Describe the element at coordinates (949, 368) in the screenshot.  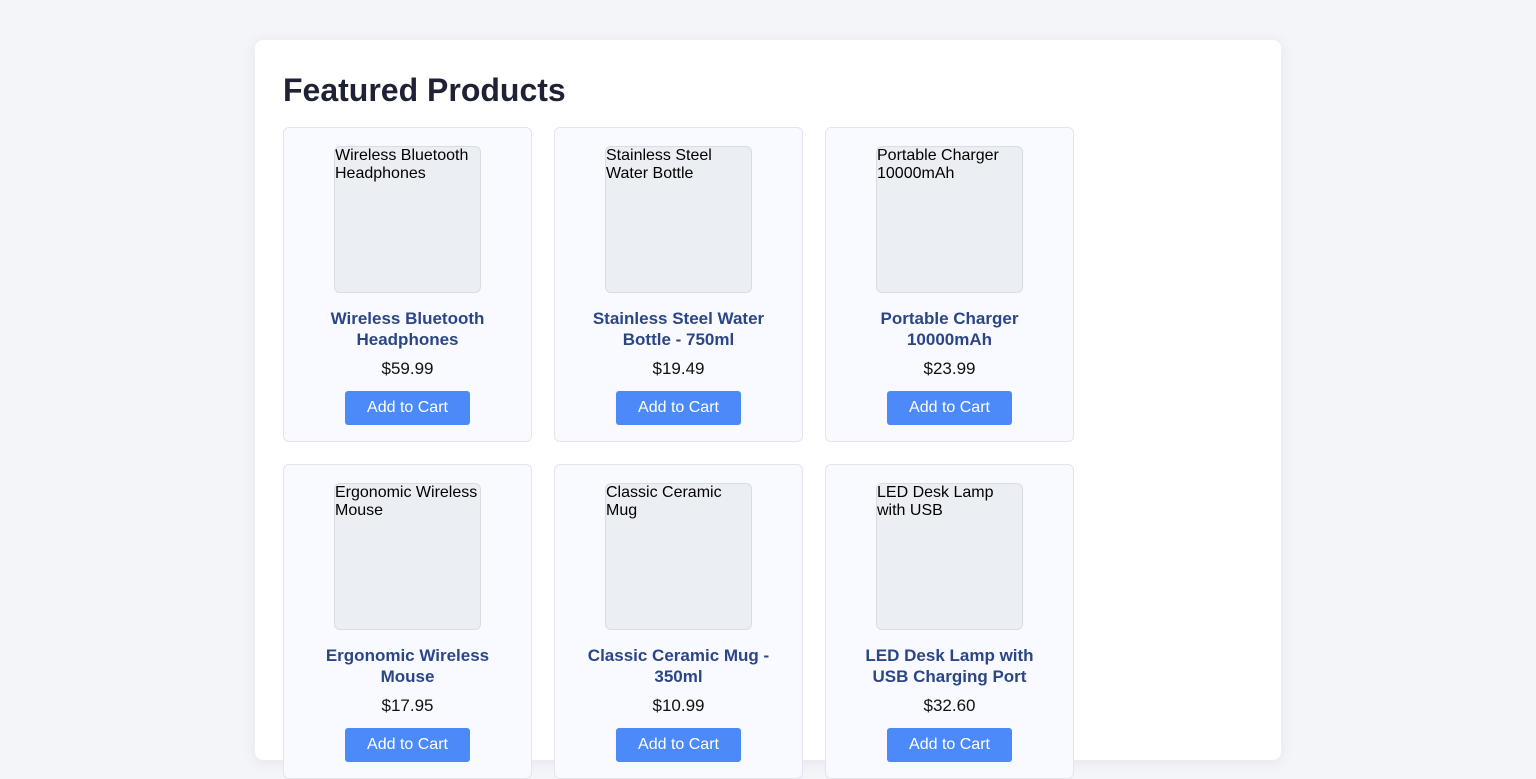
I see `product-price: $23.99` at that location.